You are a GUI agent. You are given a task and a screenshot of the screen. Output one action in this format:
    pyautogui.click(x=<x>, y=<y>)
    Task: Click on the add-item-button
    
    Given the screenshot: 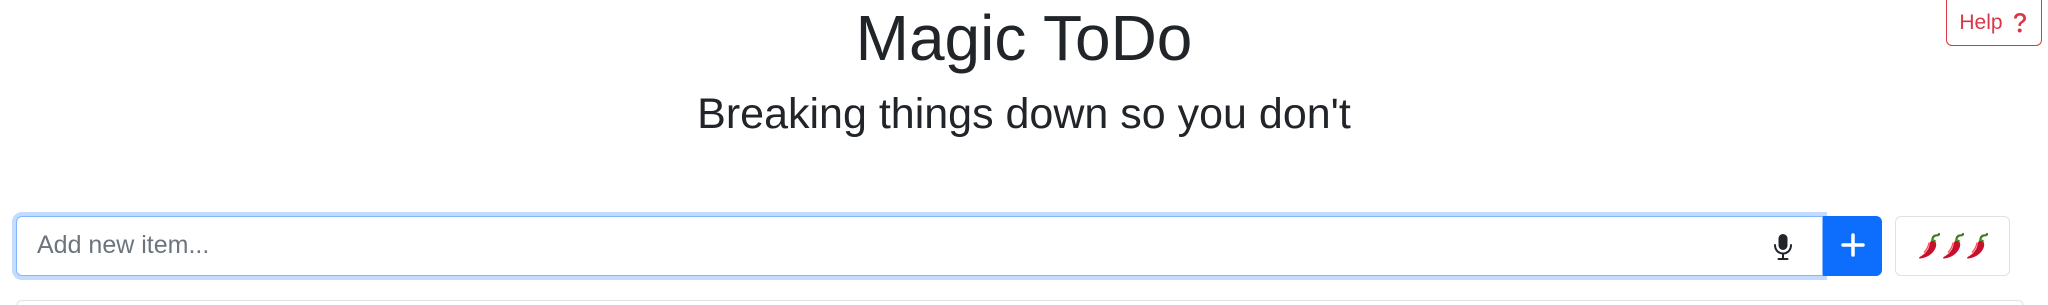 What is the action you would take?
    pyautogui.click(x=1852, y=246)
    